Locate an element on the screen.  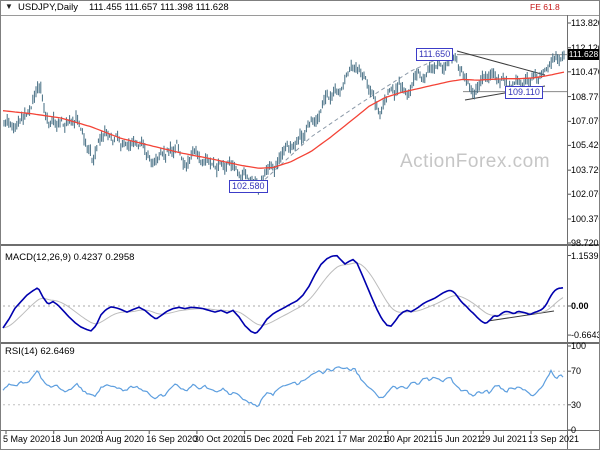
x-axis-date-label: 30 Apr 2021 is located at coordinates (409, 439).